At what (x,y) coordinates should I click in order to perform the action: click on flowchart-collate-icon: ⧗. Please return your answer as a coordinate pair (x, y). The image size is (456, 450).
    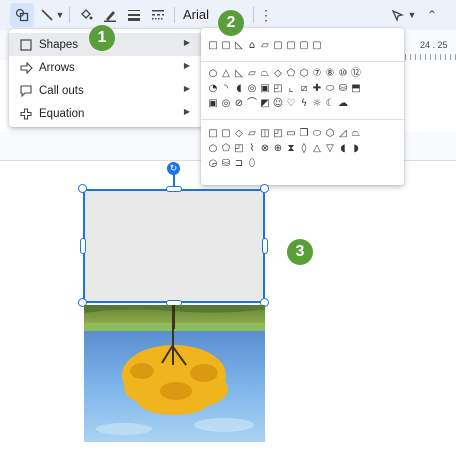
    Looking at the image, I should click on (291, 149).